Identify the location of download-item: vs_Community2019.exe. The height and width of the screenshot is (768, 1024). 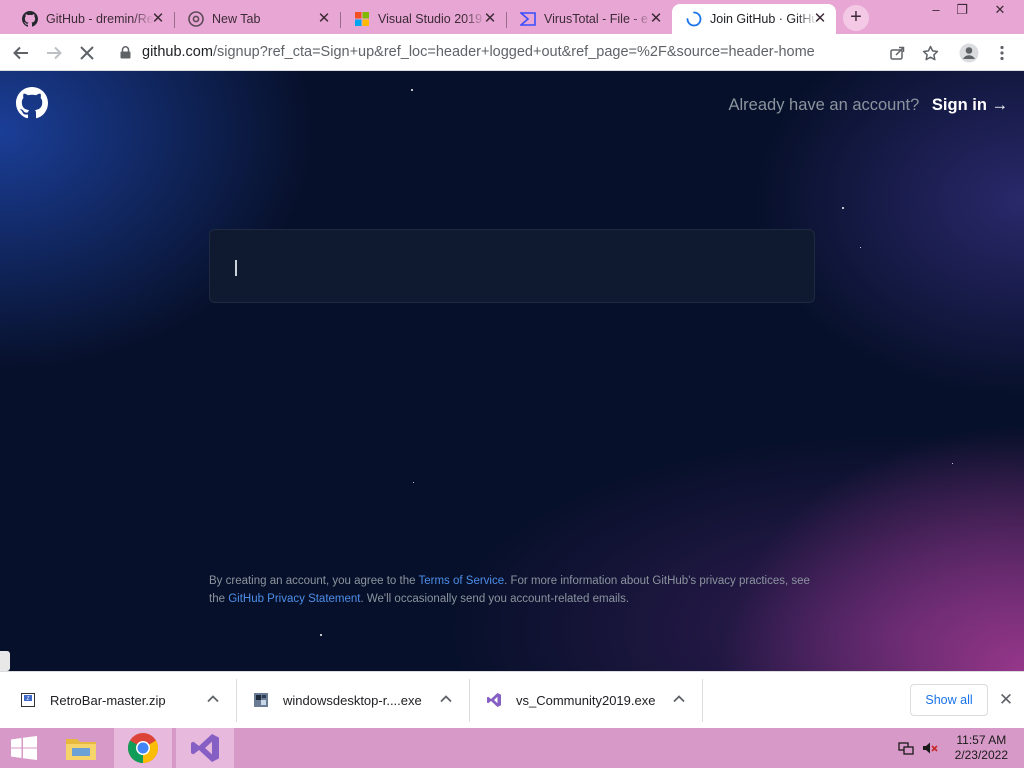
(594, 700).